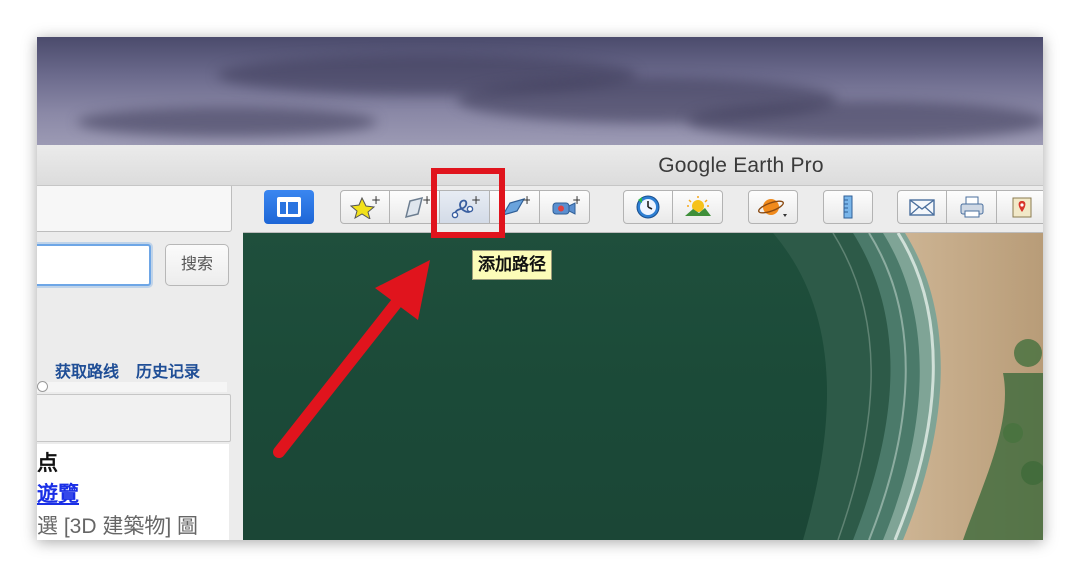 The width and height of the screenshot is (1080, 577). Describe the element at coordinates (134, 418) in the screenshot. I see `places-panel-header` at that location.